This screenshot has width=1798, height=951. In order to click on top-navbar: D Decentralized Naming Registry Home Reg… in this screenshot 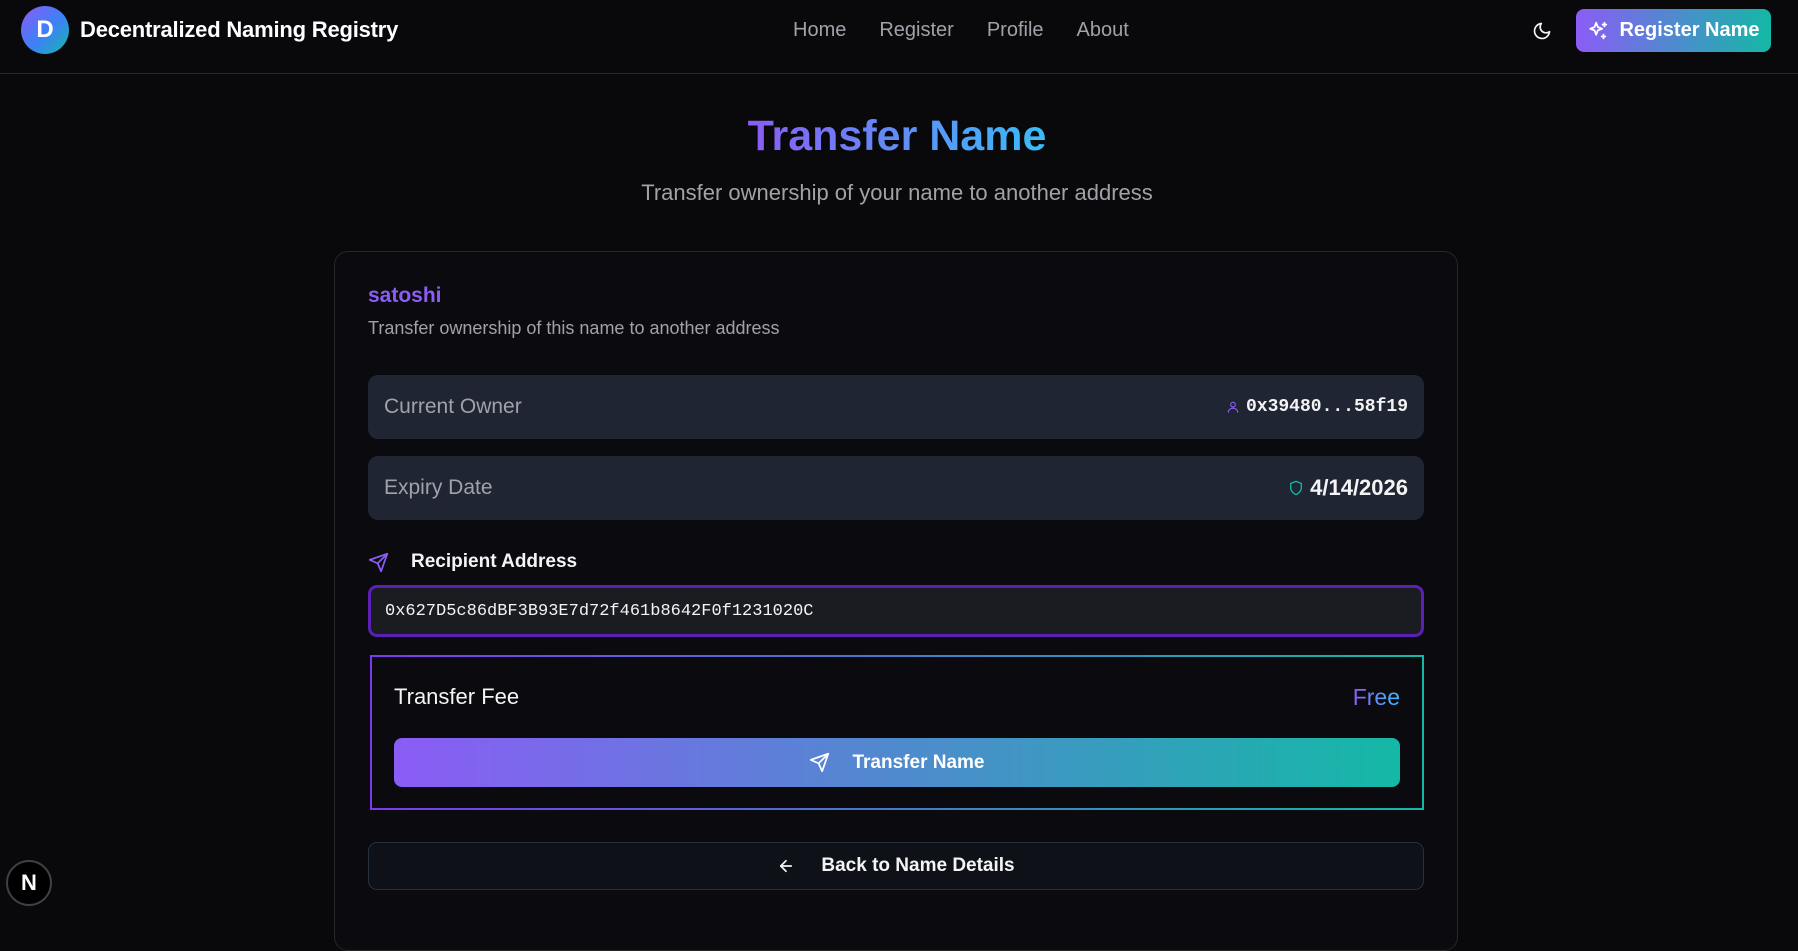, I will do `click(899, 37)`.